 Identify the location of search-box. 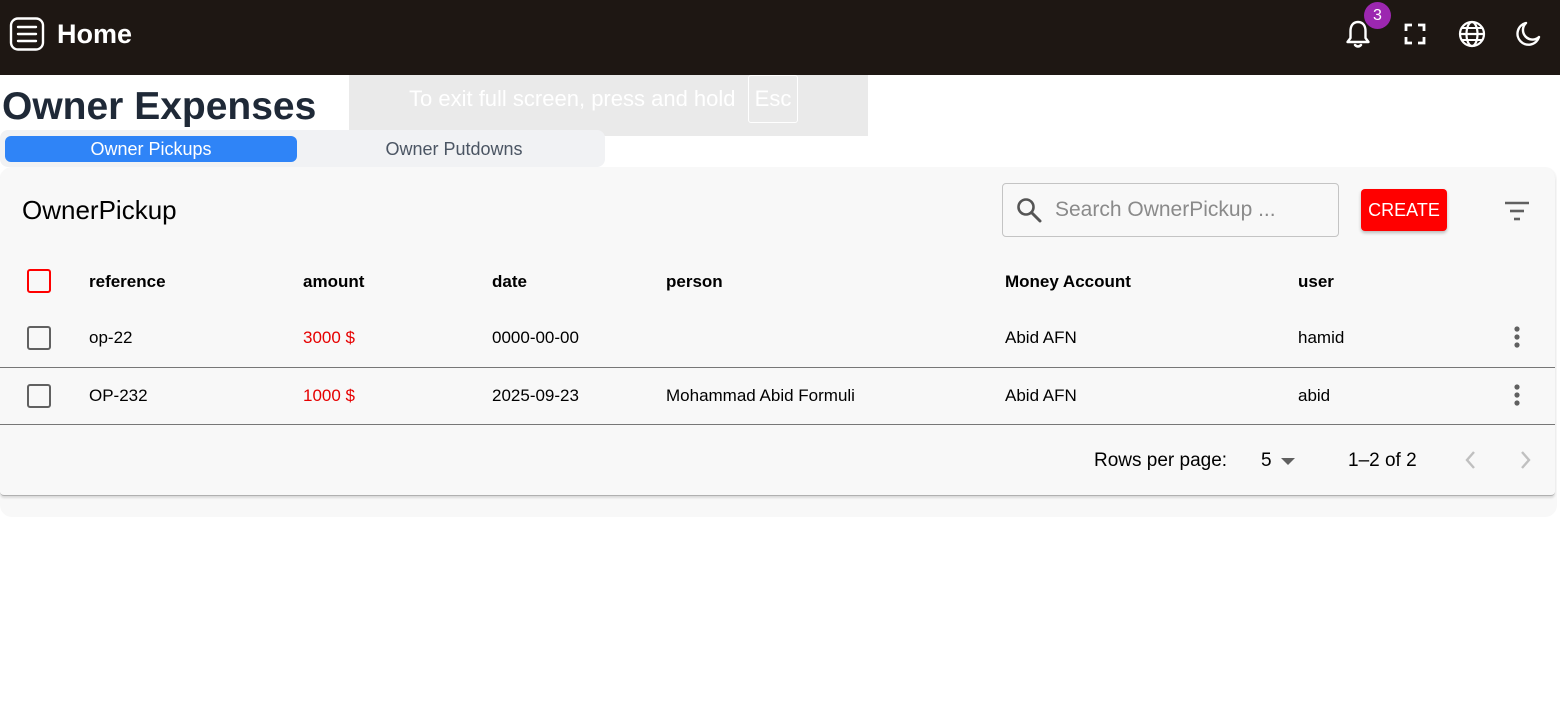
(1170, 210).